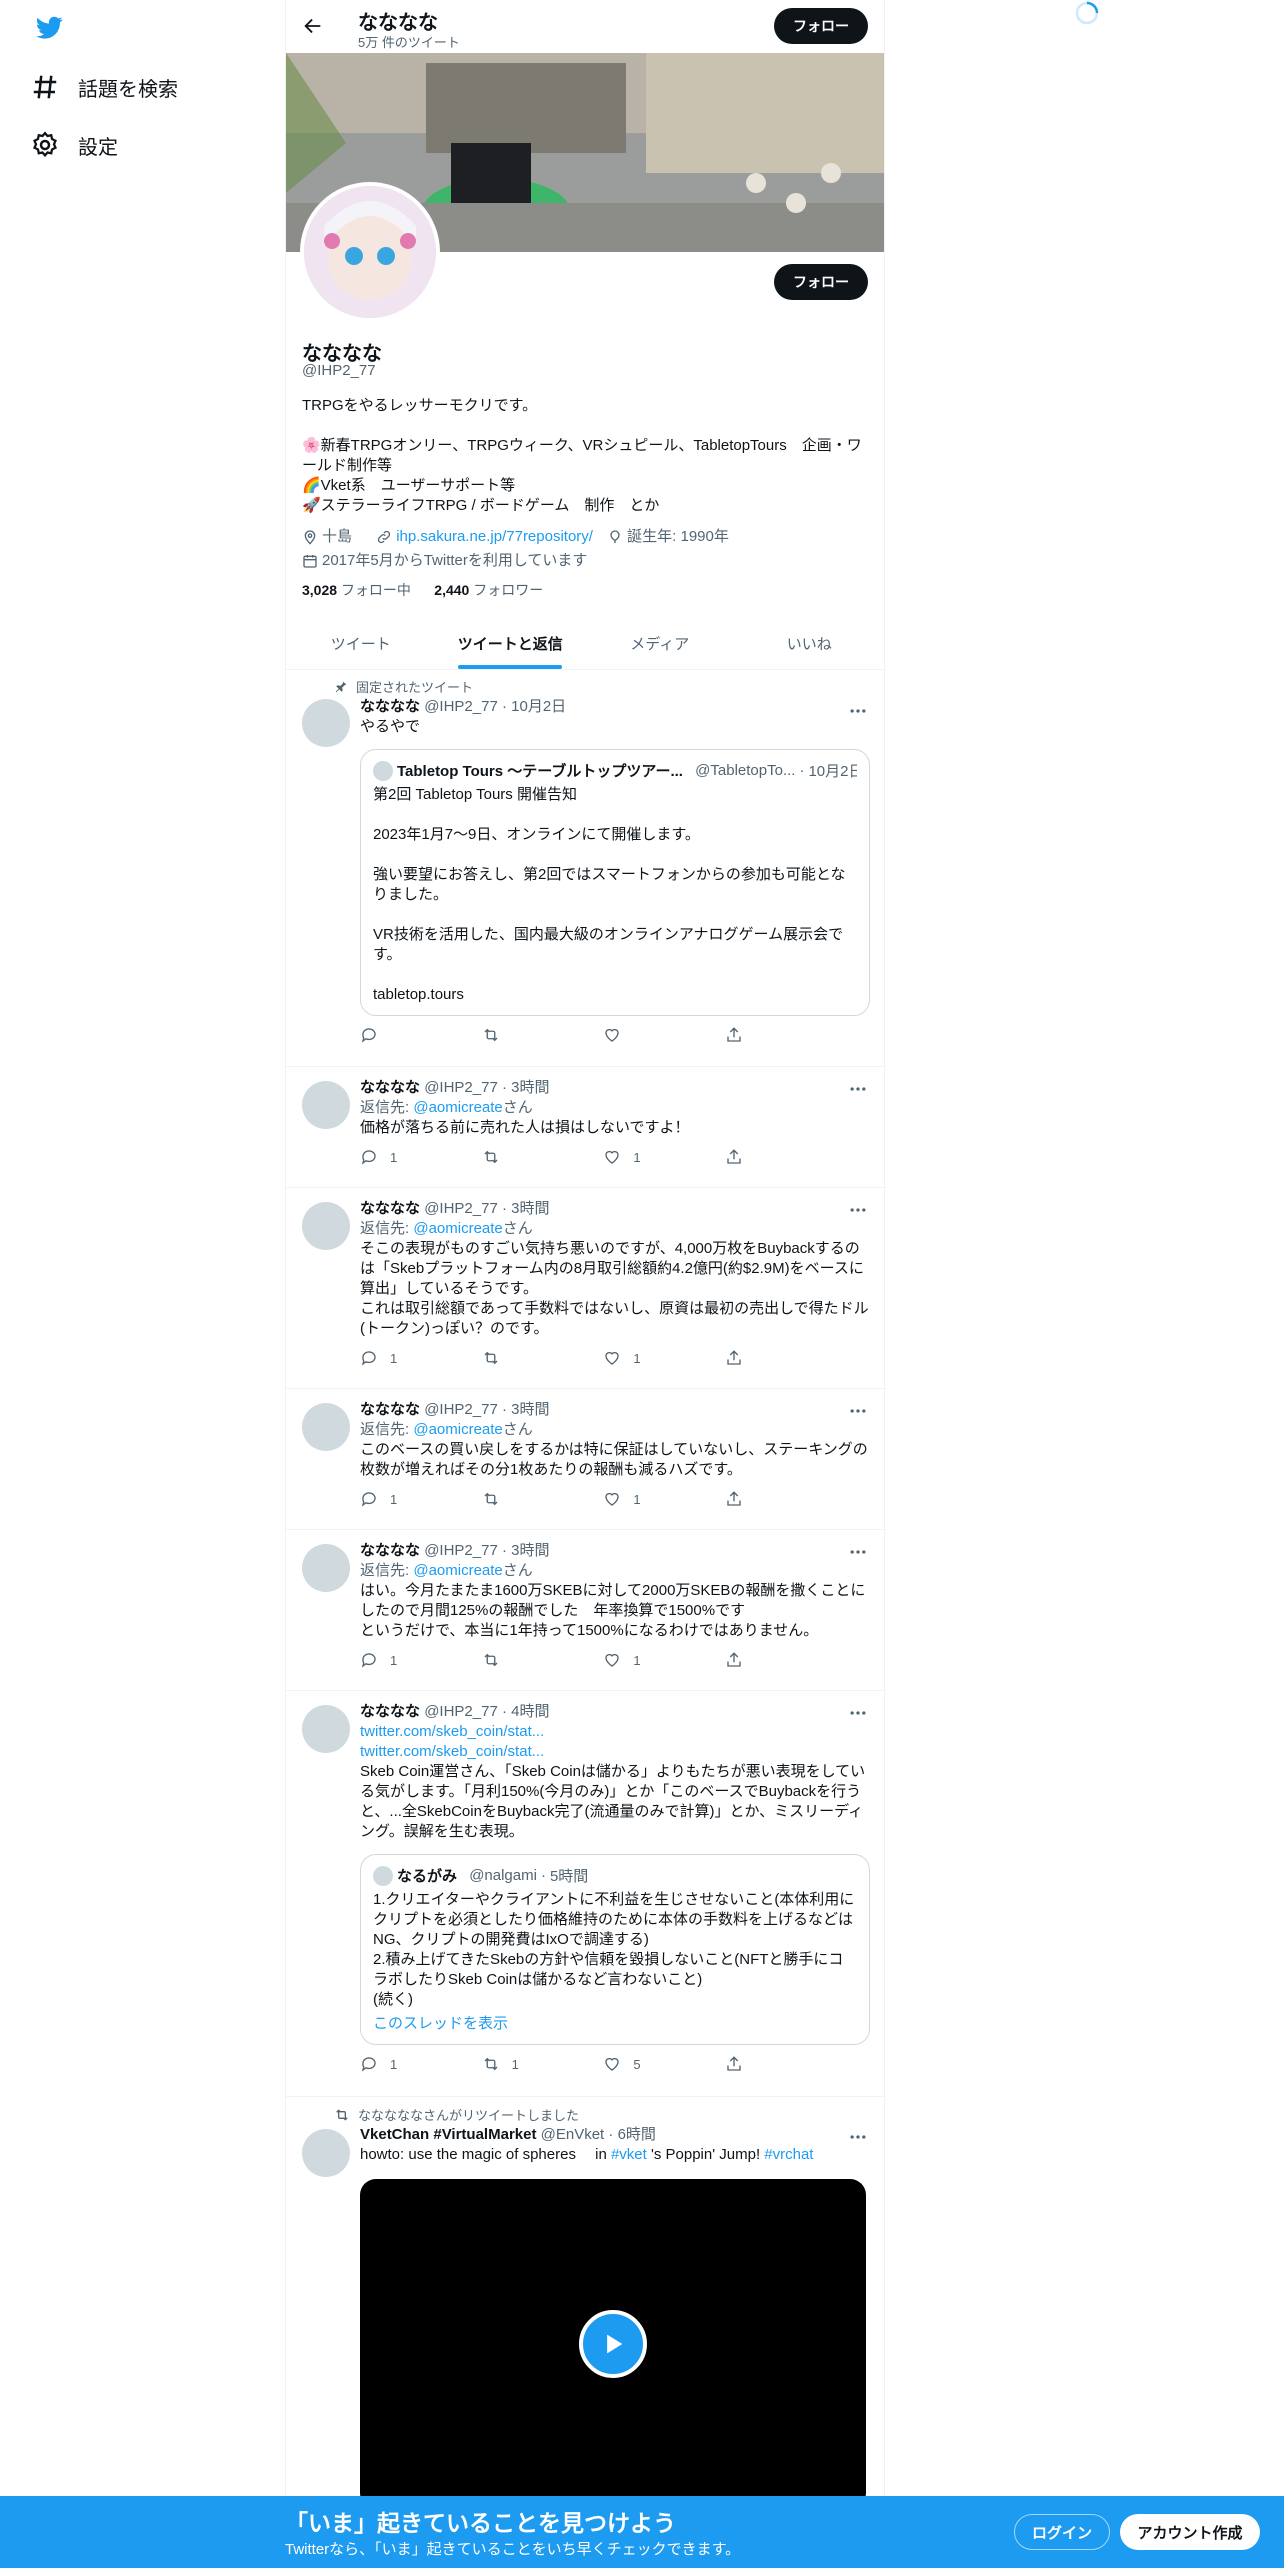 The image size is (1284, 2568). What do you see at coordinates (49, 28) in the screenshot?
I see `twitter-logo-icon` at bounding box center [49, 28].